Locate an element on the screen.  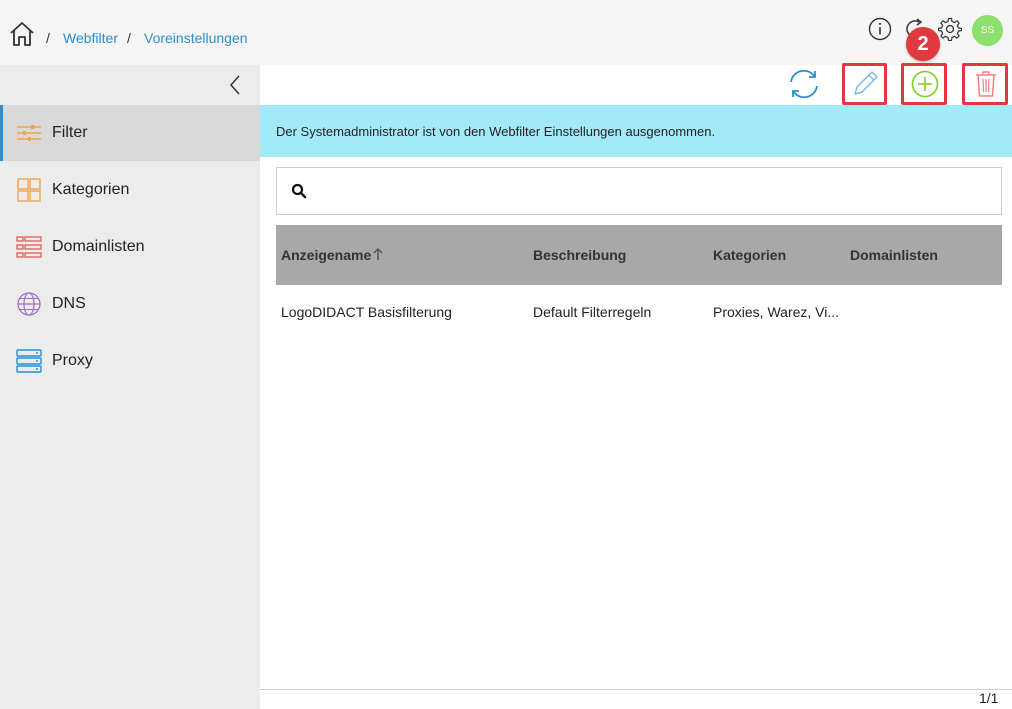
column-header-beschreibung: Beschreibung is located at coordinates (579, 255).